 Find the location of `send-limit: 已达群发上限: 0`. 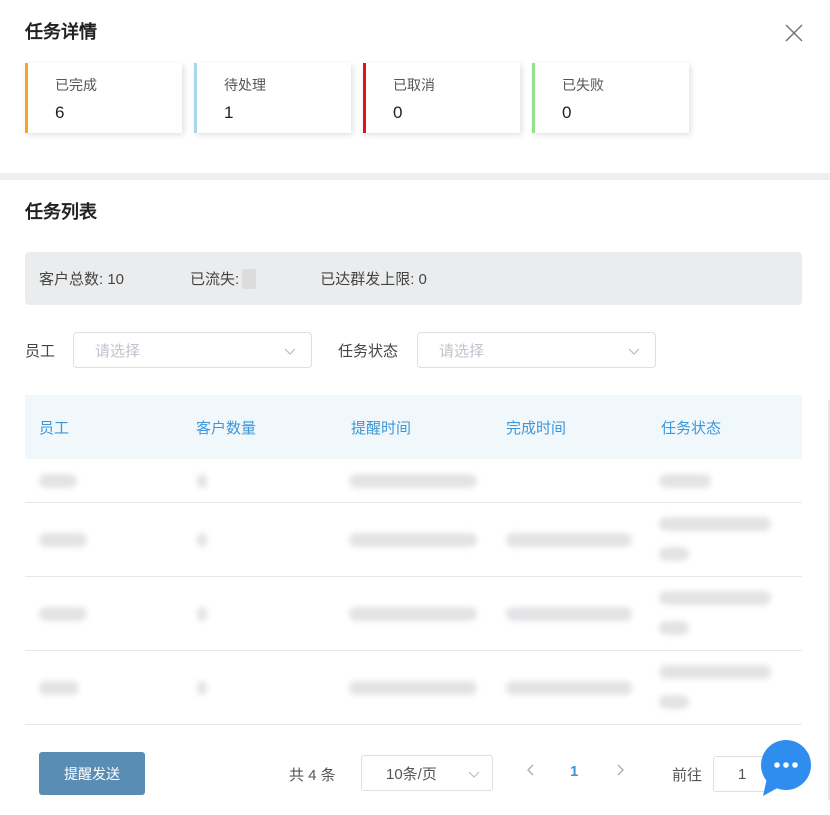

send-limit: 已达群发上限: 0 is located at coordinates (373, 279).